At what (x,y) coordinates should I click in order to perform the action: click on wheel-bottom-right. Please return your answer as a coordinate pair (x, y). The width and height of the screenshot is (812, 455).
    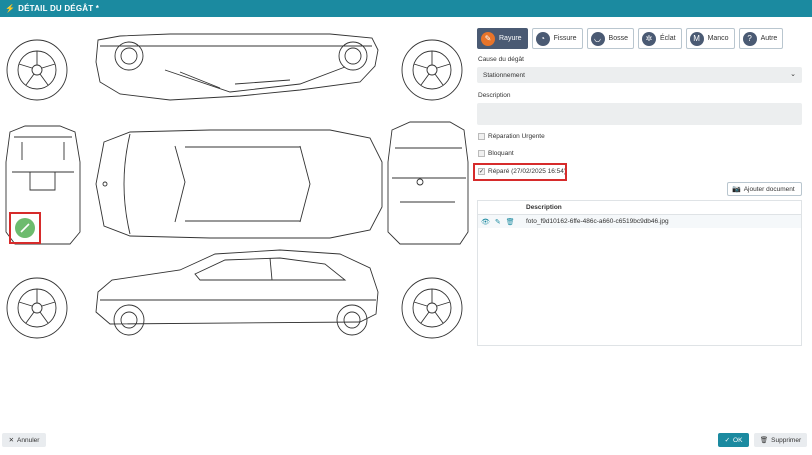
    Looking at the image, I should click on (432, 308).